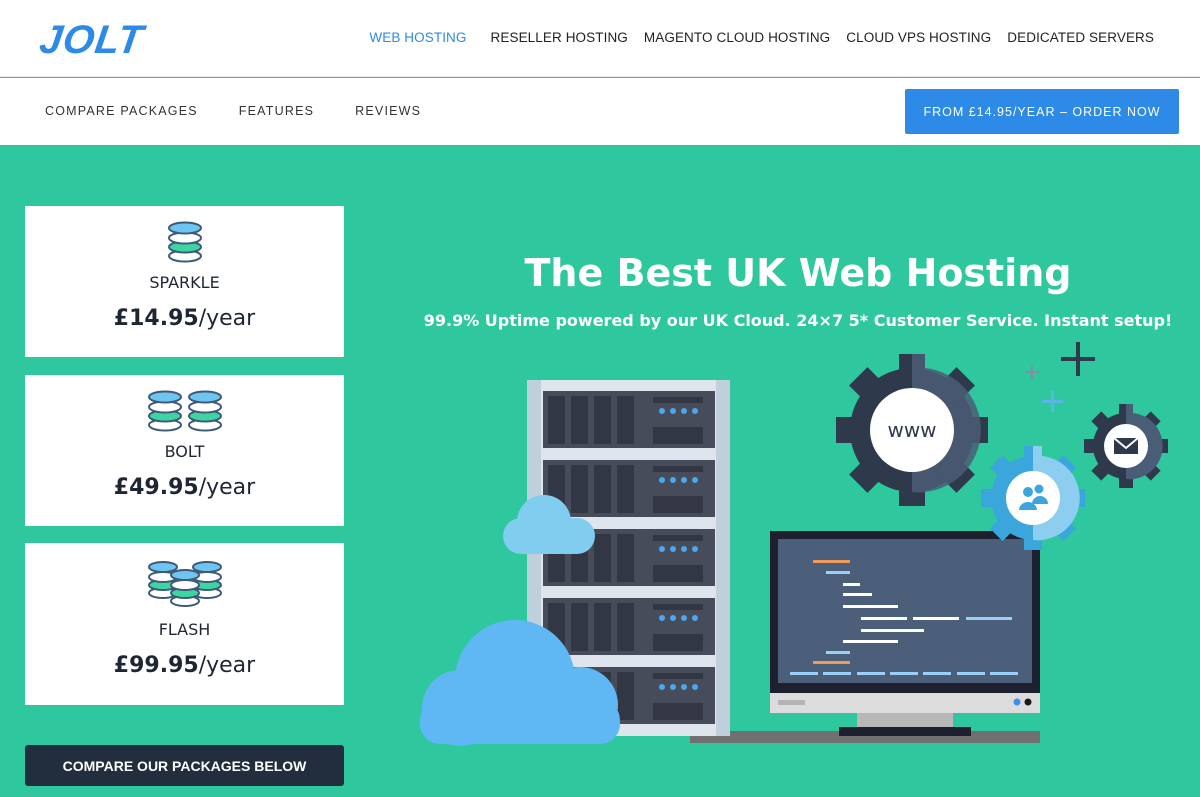 The image size is (1200, 797). Describe the element at coordinates (905, 633) in the screenshot. I see `monitor-icon` at that location.